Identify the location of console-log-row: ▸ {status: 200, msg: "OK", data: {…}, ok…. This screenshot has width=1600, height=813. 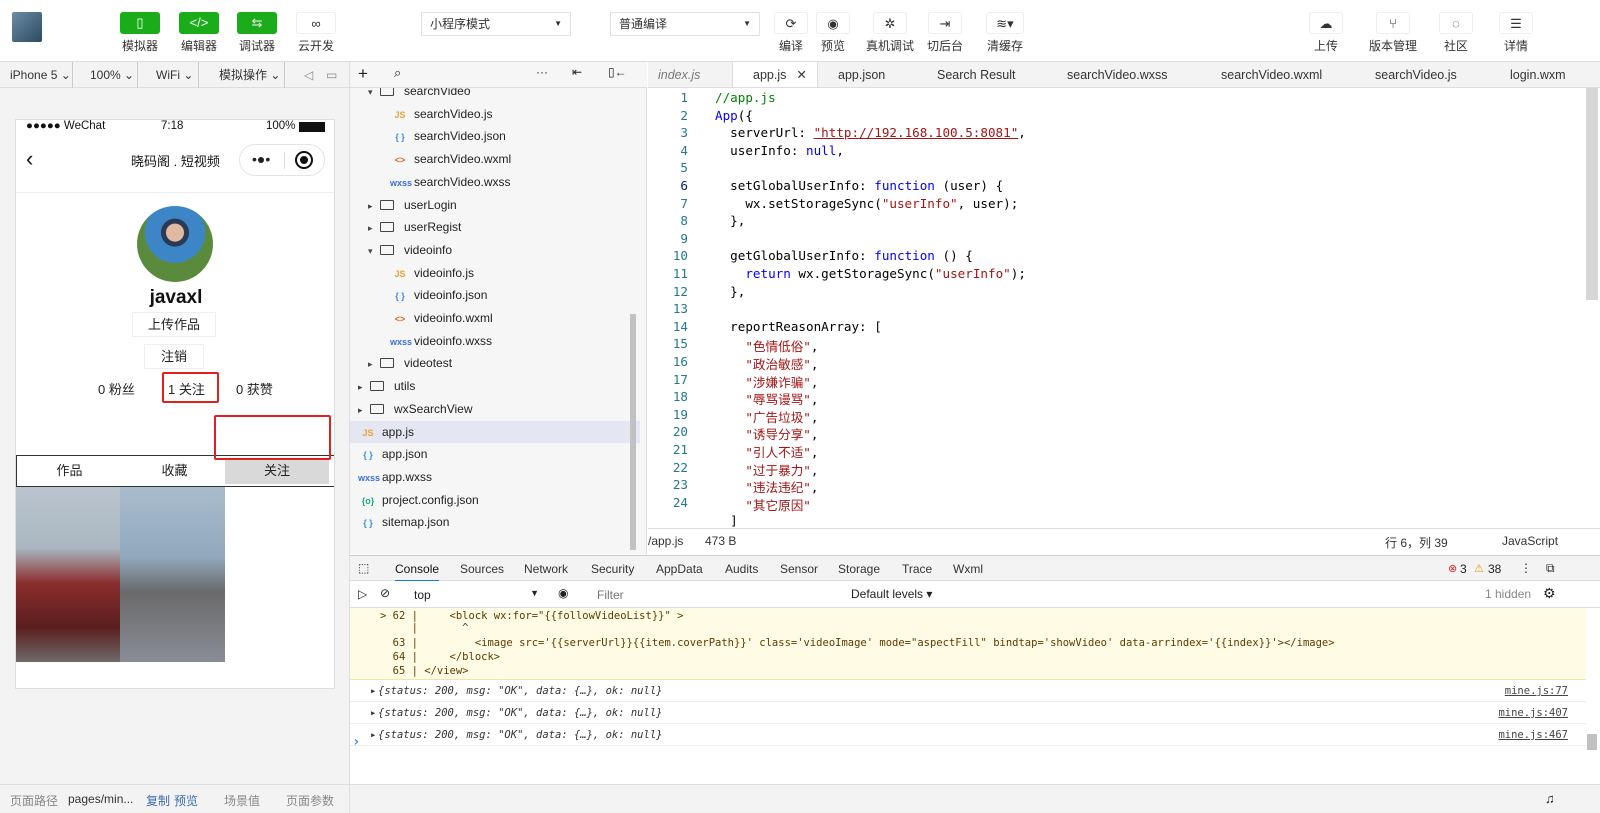
(968, 735).